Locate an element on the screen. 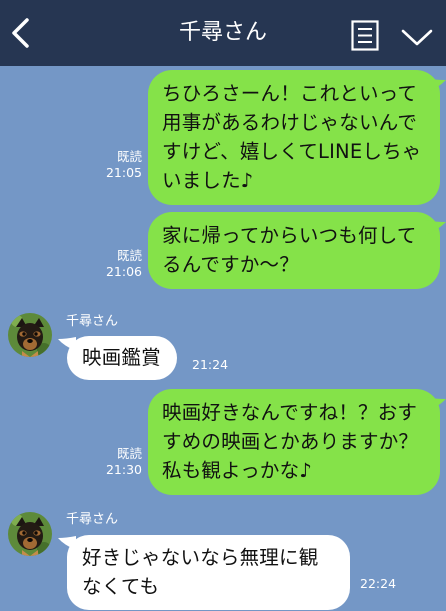  chevron-down-icon is located at coordinates (417, 37).